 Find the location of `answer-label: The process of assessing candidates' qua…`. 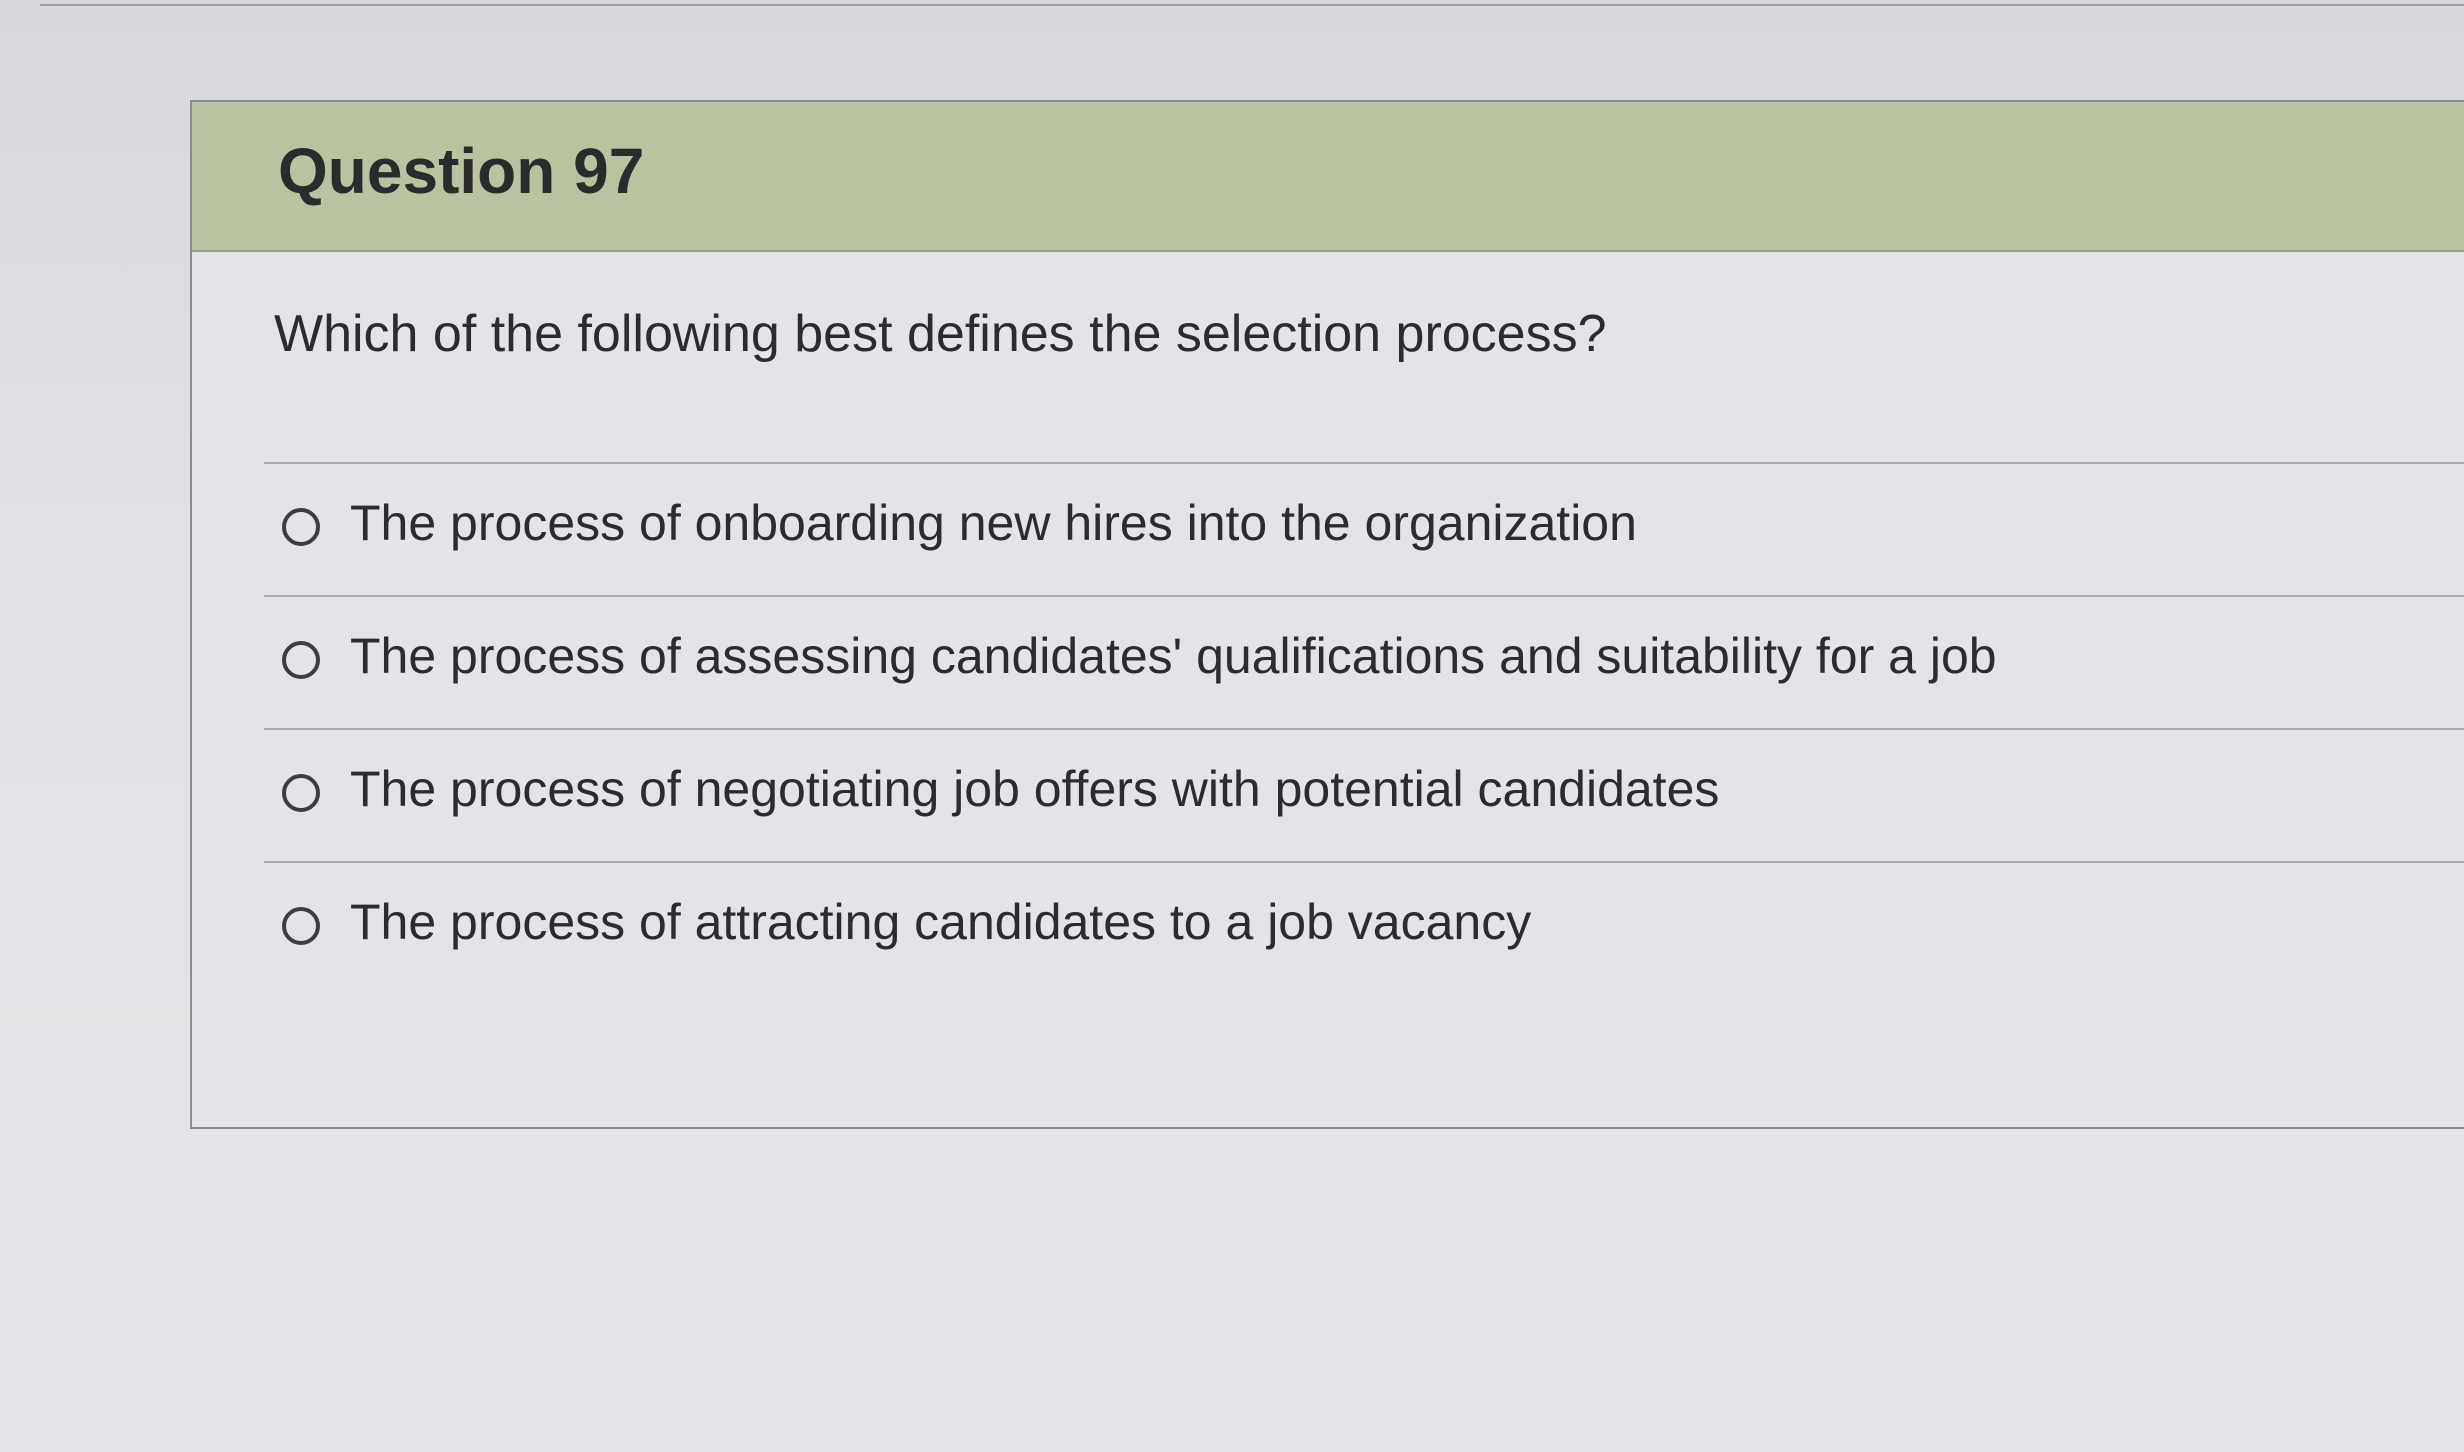

answer-label: The process of assessing candidates' qua… is located at coordinates (1173, 656).